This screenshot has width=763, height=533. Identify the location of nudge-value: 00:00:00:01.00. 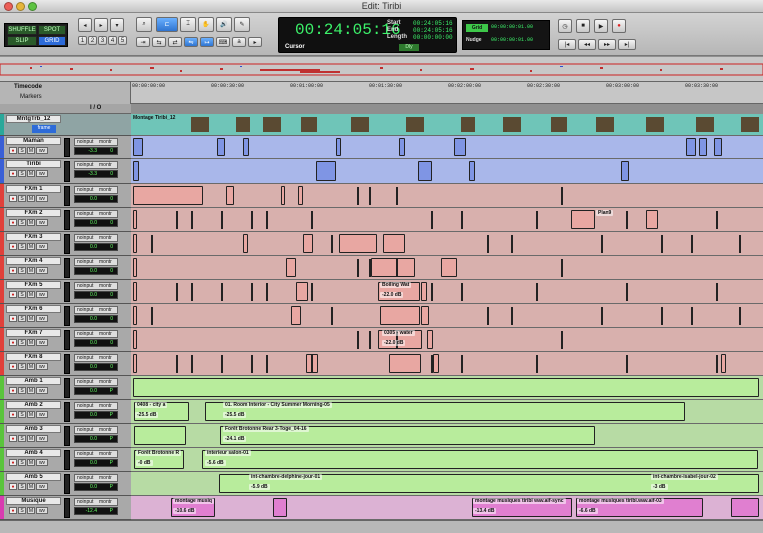
(512, 40).